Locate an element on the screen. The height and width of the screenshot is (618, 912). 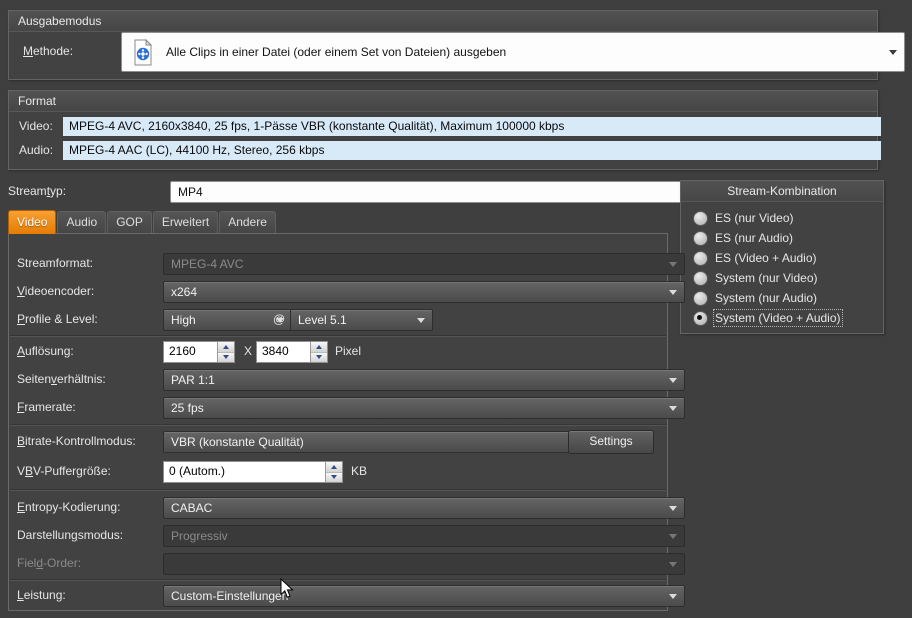
display-mode-select: Progressiv is located at coordinates (424, 536).